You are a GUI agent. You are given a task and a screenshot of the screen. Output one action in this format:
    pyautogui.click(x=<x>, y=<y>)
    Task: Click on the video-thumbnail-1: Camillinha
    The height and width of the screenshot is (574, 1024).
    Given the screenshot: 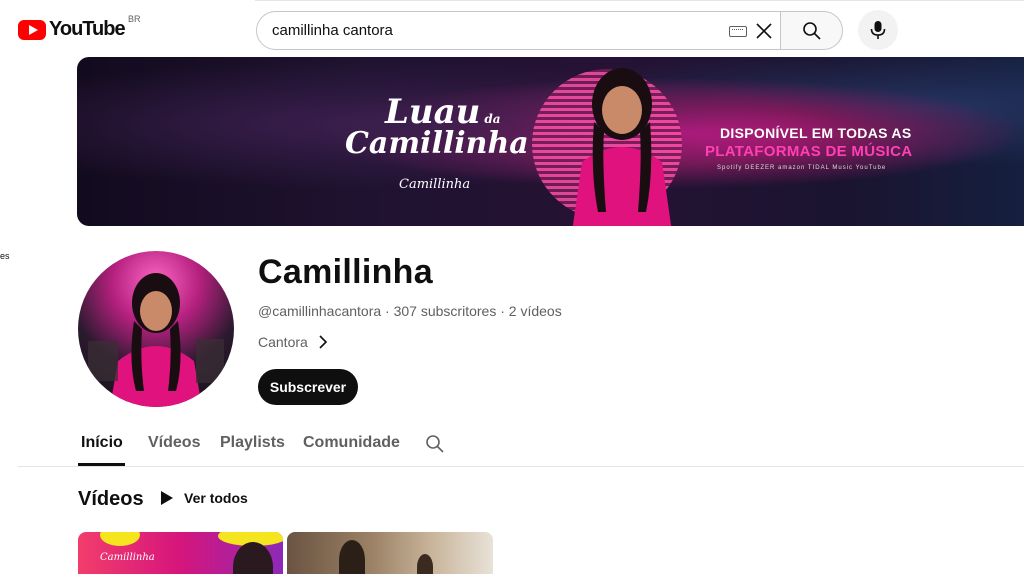 What is the action you would take?
    pyautogui.click(x=180, y=553)
    